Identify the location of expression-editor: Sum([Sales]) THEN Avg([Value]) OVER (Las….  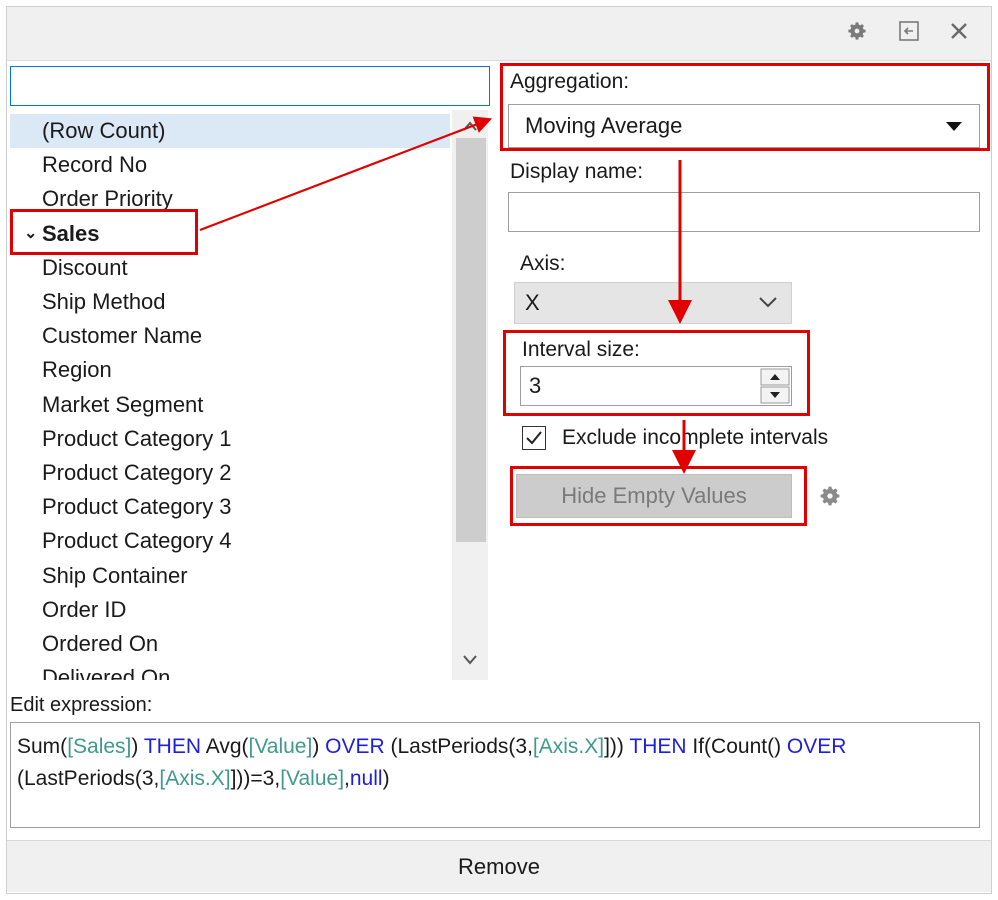
(495, 775).